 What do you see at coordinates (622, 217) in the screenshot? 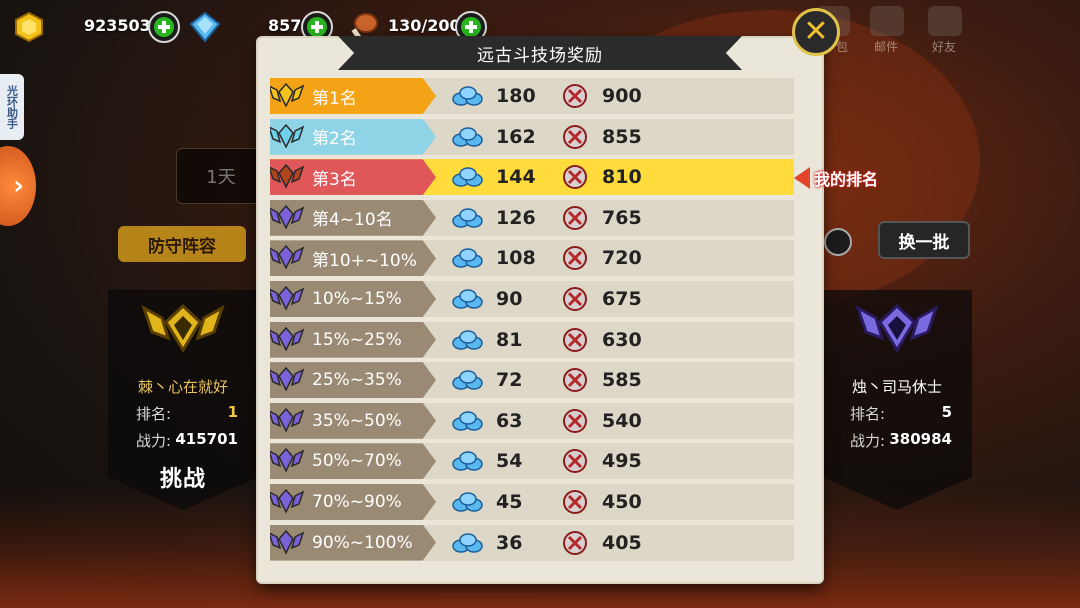
I see `coin-amount: 765` at bounding box center [622, 217].